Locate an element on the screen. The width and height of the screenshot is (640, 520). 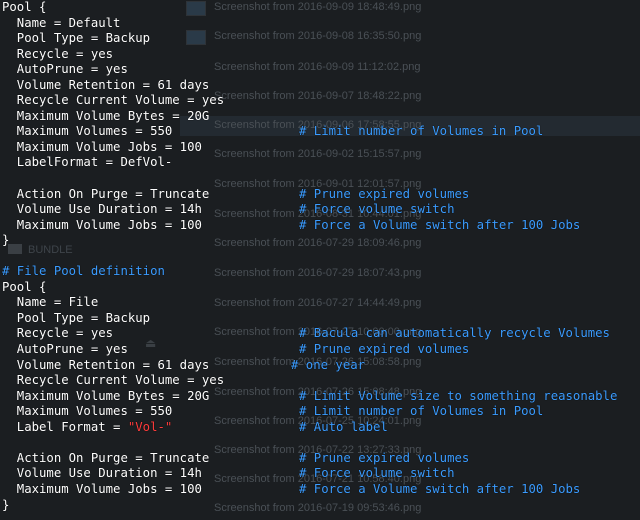
code-comment: # Auto label is located at coordinates (343, 426).